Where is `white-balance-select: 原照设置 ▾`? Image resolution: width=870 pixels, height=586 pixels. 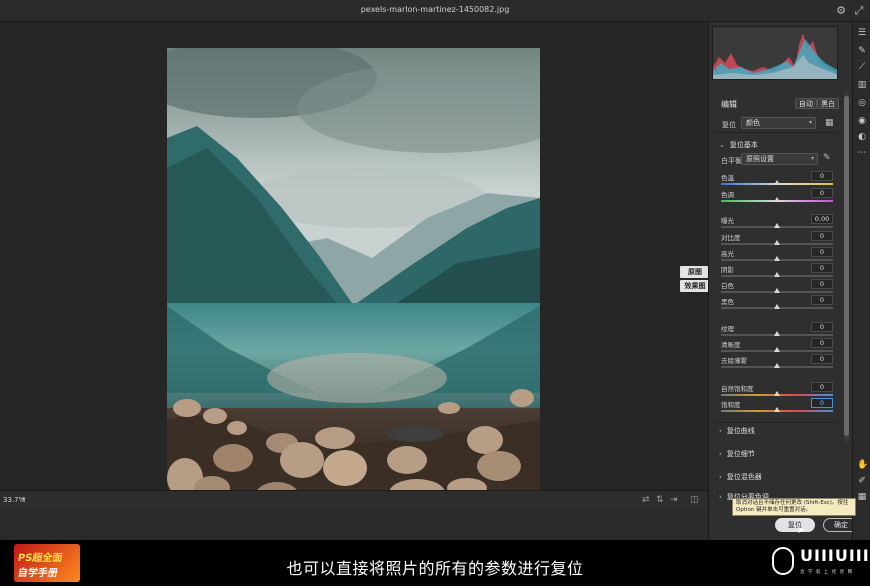 white-balance-select: 原照设置 ▾ is located at coordinates (779, 159).